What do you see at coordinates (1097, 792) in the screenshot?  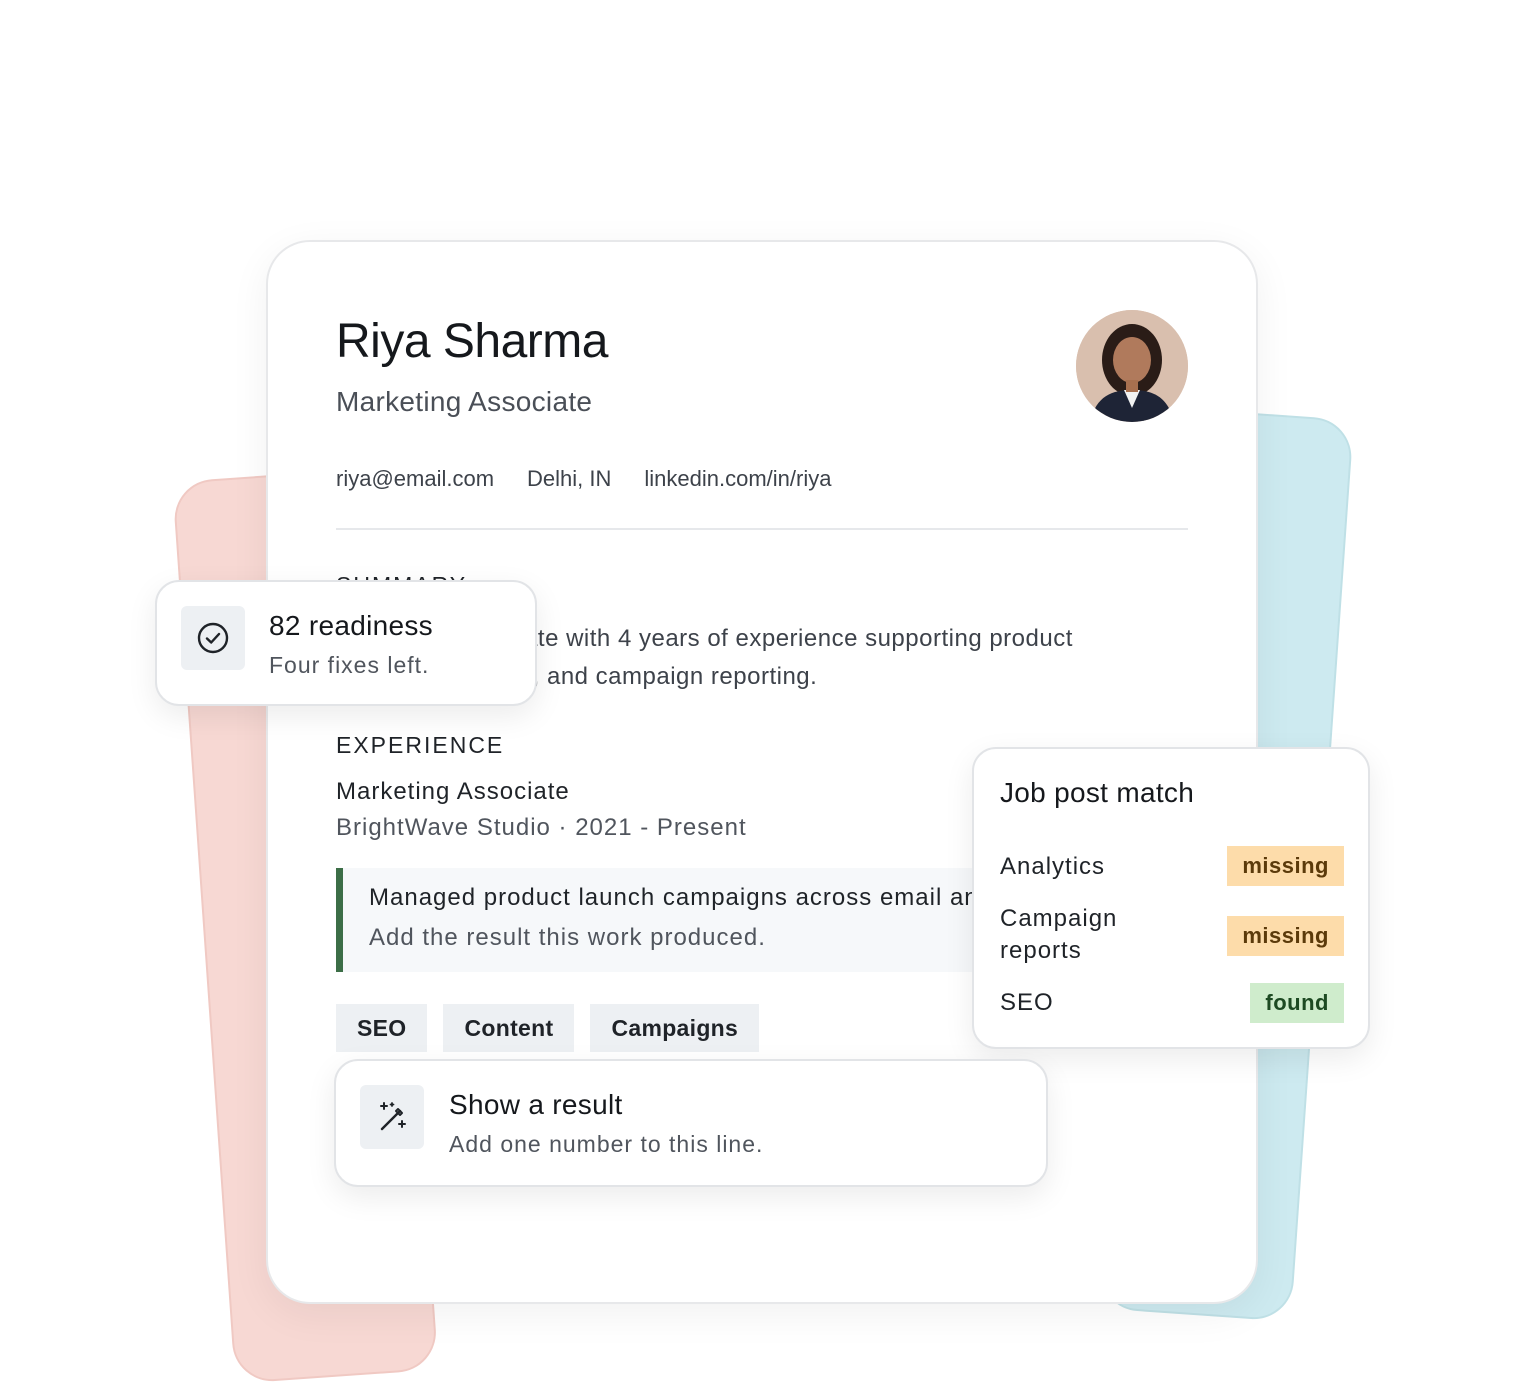 I see `job-match-title: Job post match` at bounding box center [1097, 792].